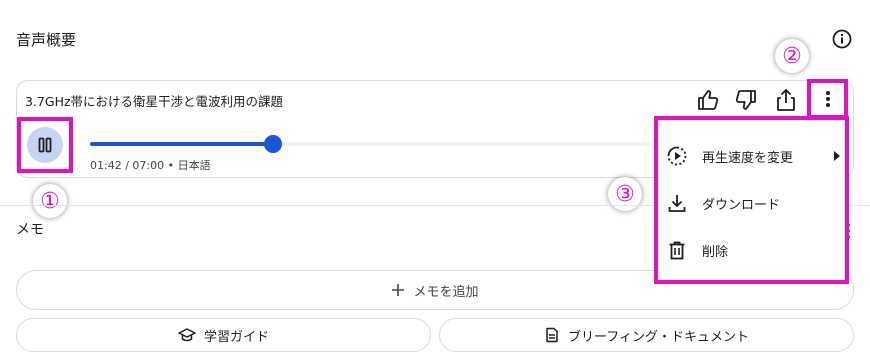 This screenshot has width=870, height=356. I want to click on menu-label-playback-speed: 再生速度を変更, so click(748, 158).